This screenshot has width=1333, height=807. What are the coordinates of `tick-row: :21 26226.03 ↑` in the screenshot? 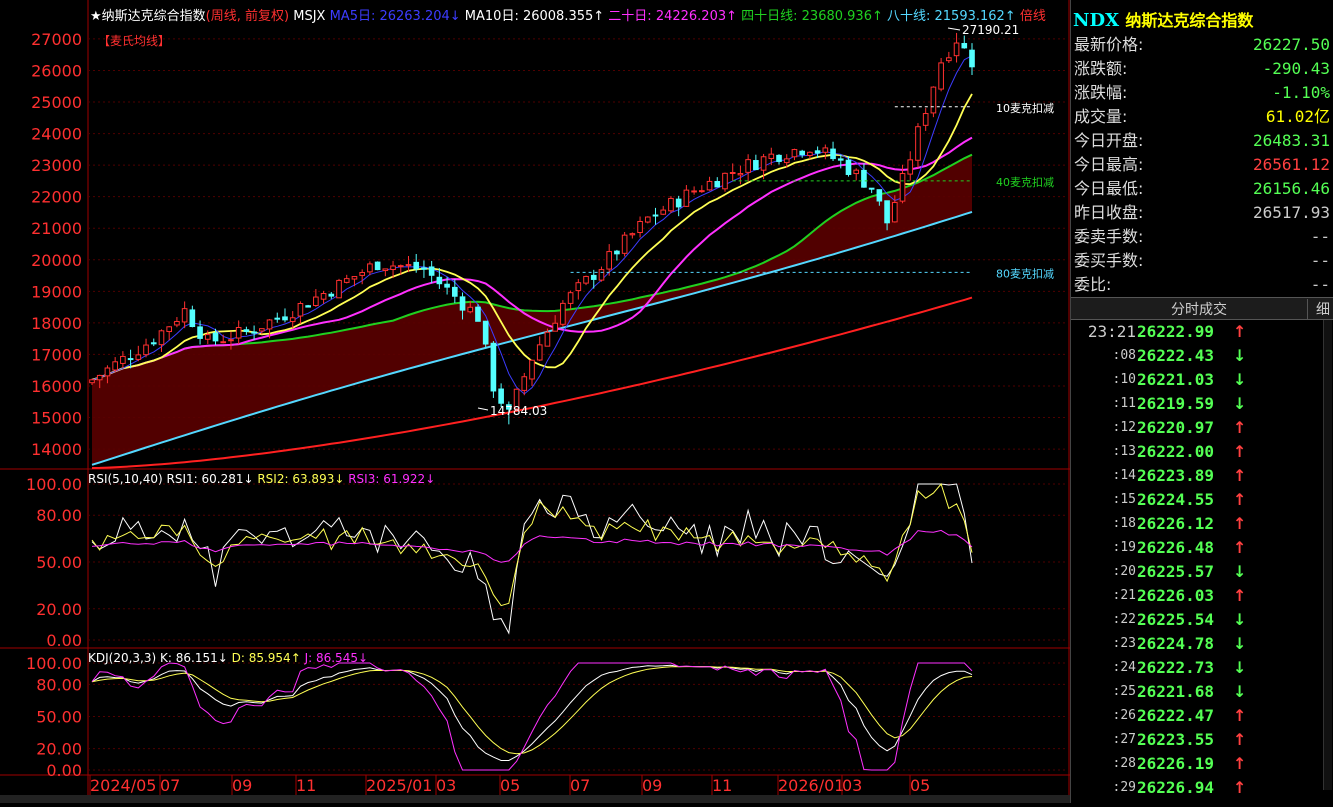 It's located at (1202, 596).